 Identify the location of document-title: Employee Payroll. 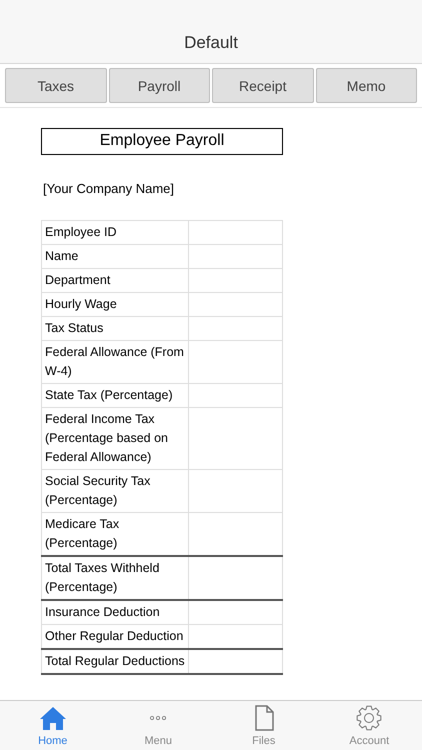
(162, 141).